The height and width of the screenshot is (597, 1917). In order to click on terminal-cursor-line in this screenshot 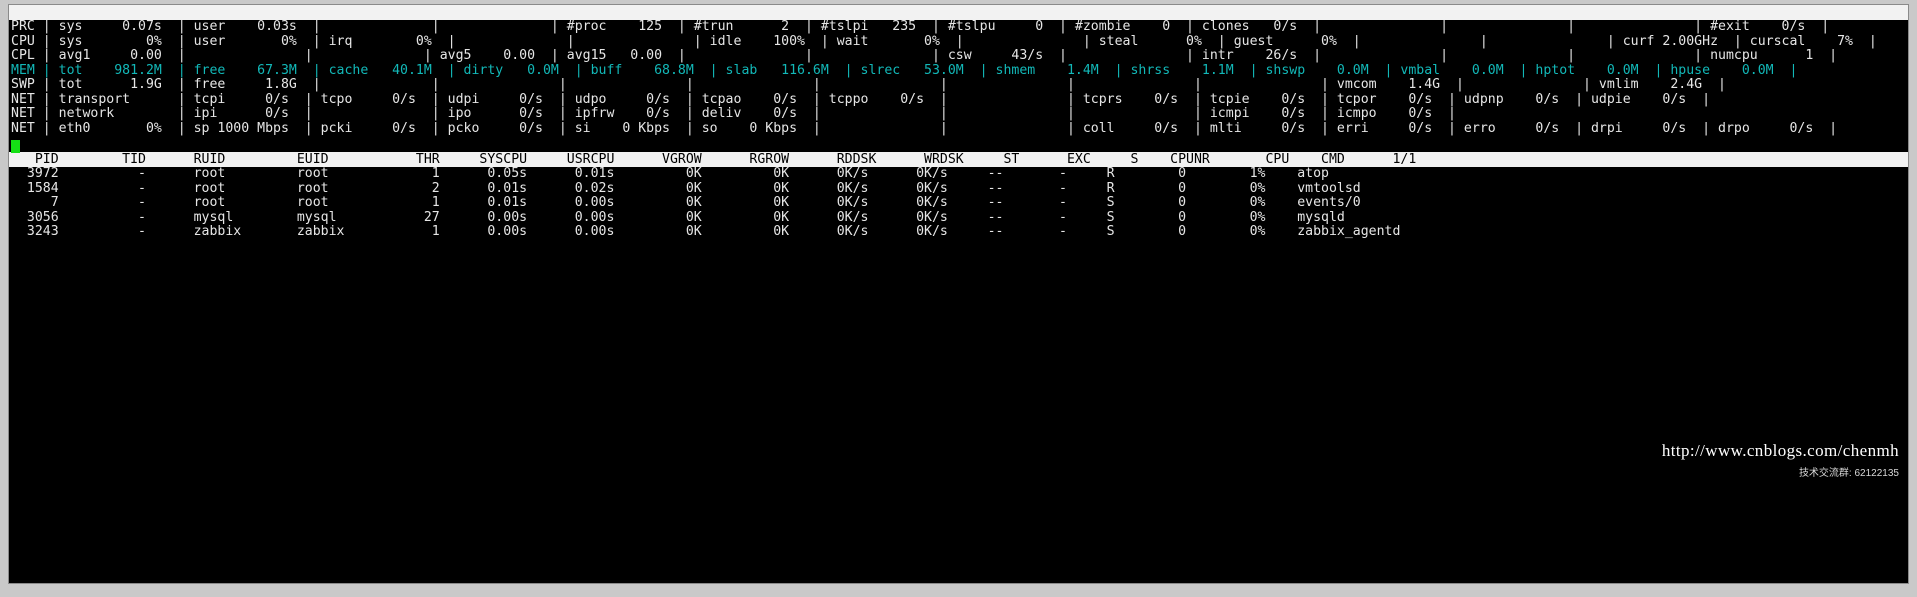, I will do `click(958, 144)`.